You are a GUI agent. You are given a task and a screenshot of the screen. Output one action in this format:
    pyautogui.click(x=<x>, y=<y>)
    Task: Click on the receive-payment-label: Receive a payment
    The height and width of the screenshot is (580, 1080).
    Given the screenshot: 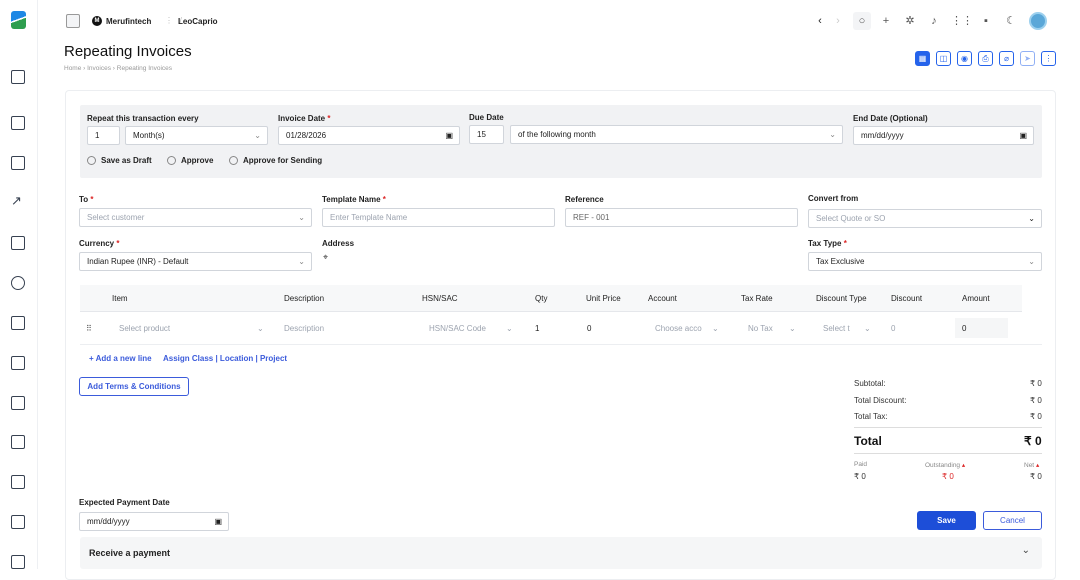 What is the action you would take?
    pyautogui.click(x=130, y=553)
    